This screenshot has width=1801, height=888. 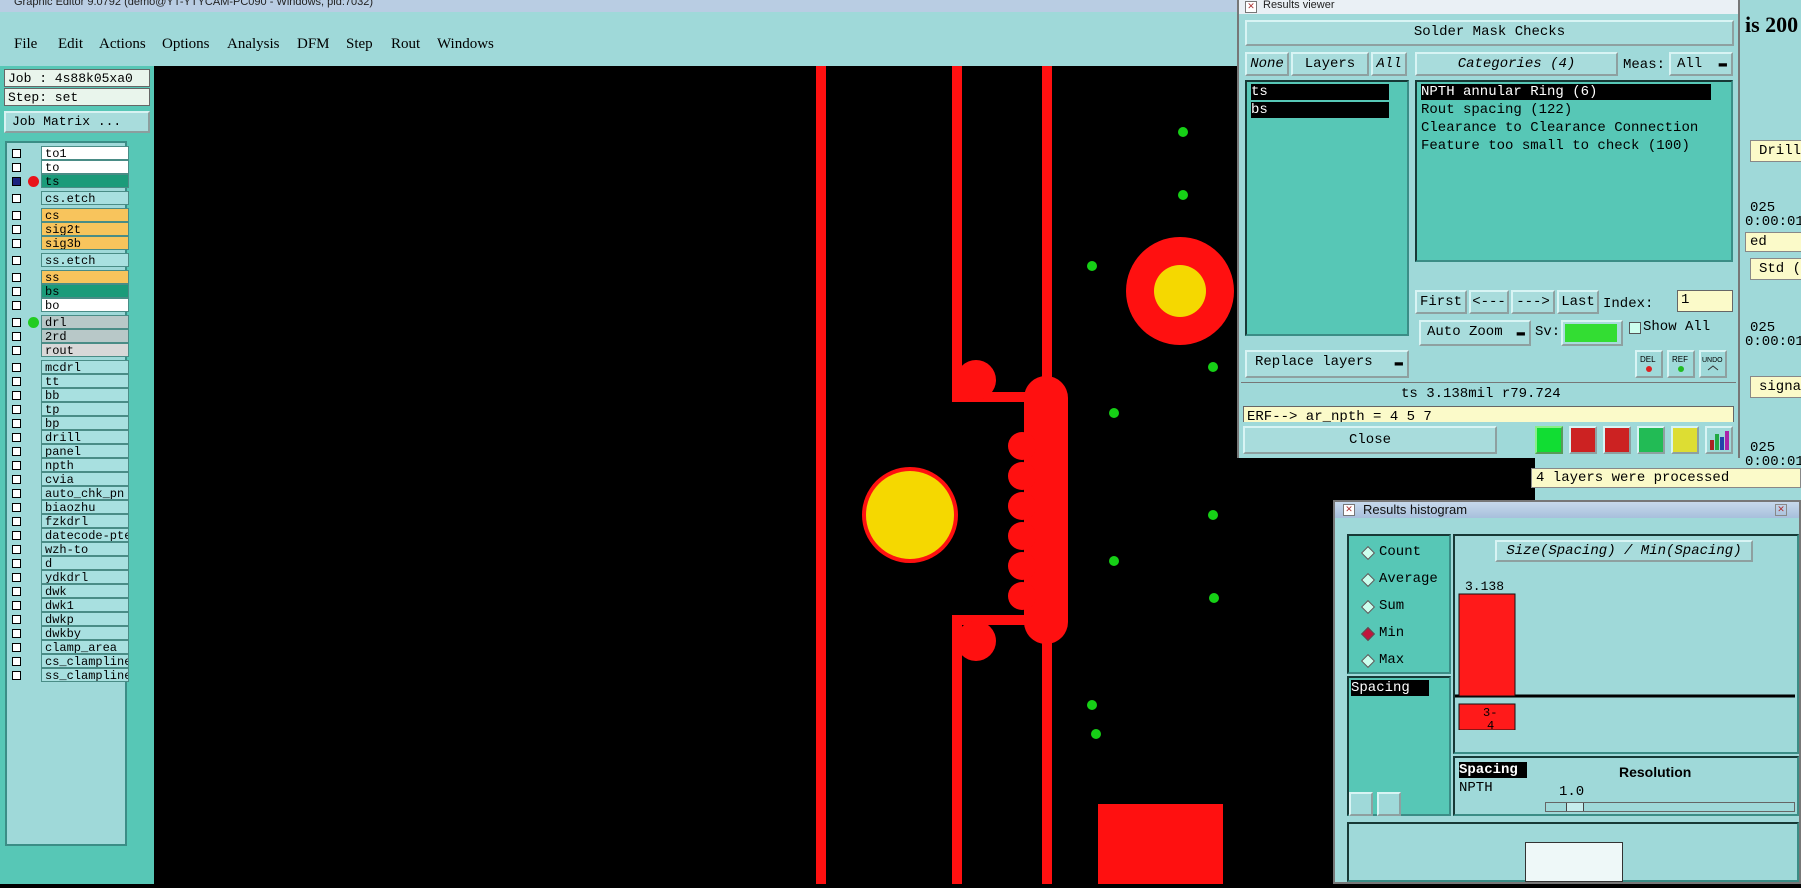 What do you see at coordinates (85, 367) in the screenshot?
I see `layer-name: mcdrl` at bounding box center [85, 367].